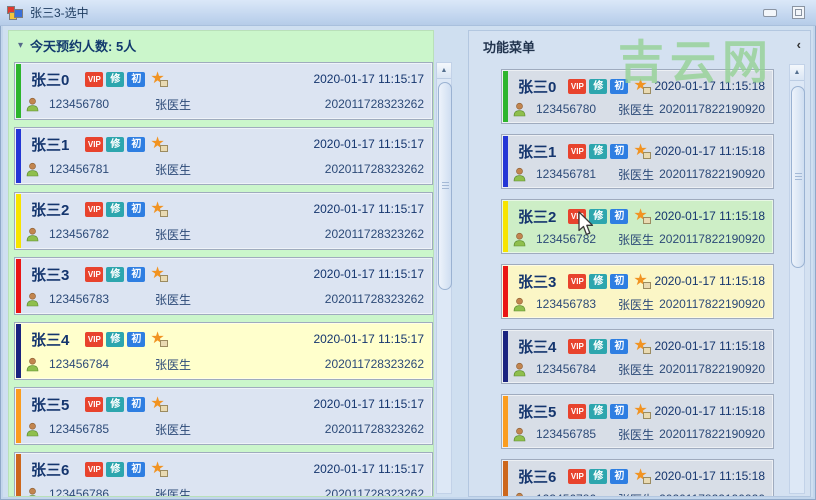 Image resolution: width=816 pixels, height=500 pixels. What do you see at coordinates (227, 144) in the screenshot?
I see `card-top-row: 张三1 VIP 修 初 ★ 2020-01-17 11:15:17` at bounding box center [227, 144].